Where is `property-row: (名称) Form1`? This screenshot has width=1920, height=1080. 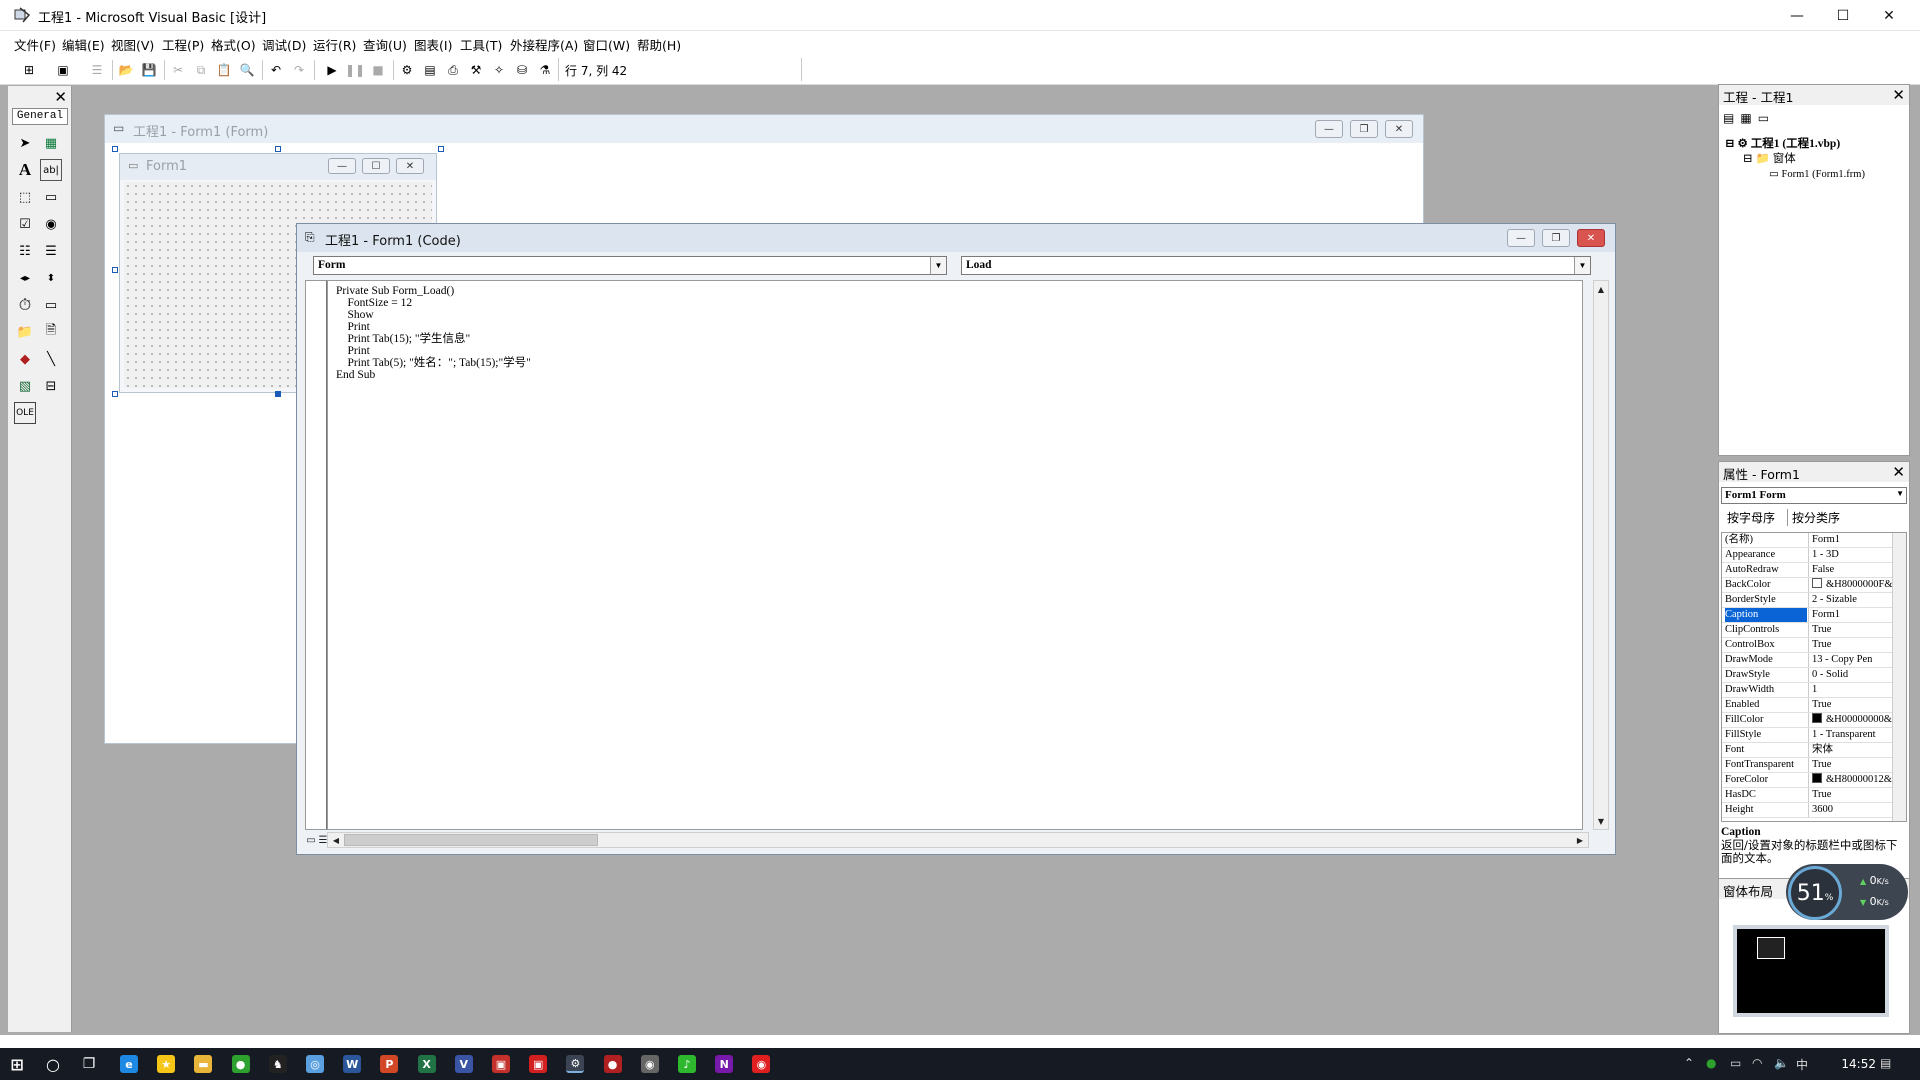 property-row: (名称) Form1 is located at coordinates (1807, 540).